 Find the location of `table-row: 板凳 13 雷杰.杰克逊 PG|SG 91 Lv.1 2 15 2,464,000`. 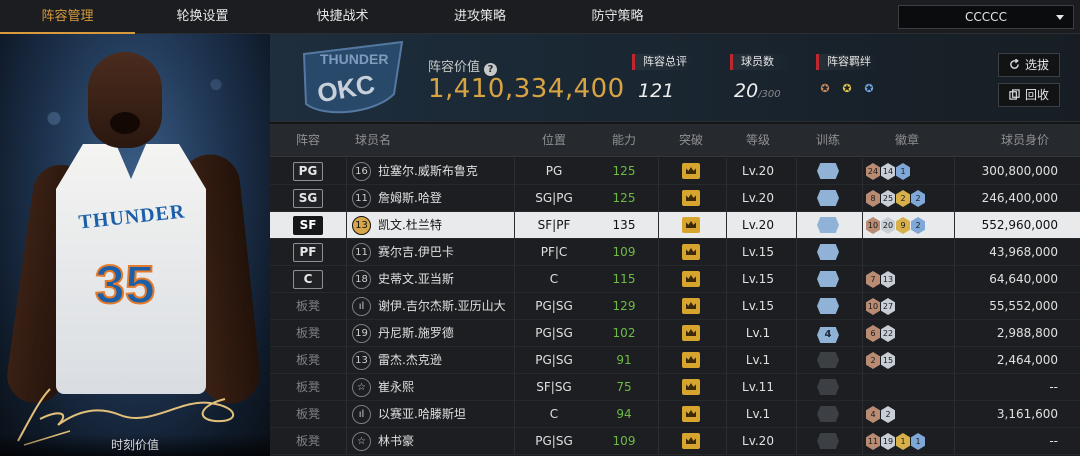

table-row: 板凳 13 雷杰.杰克逊 PG|SG 91 Lv.1 2 15 2,464,000 is located at coordinates (675, 360).